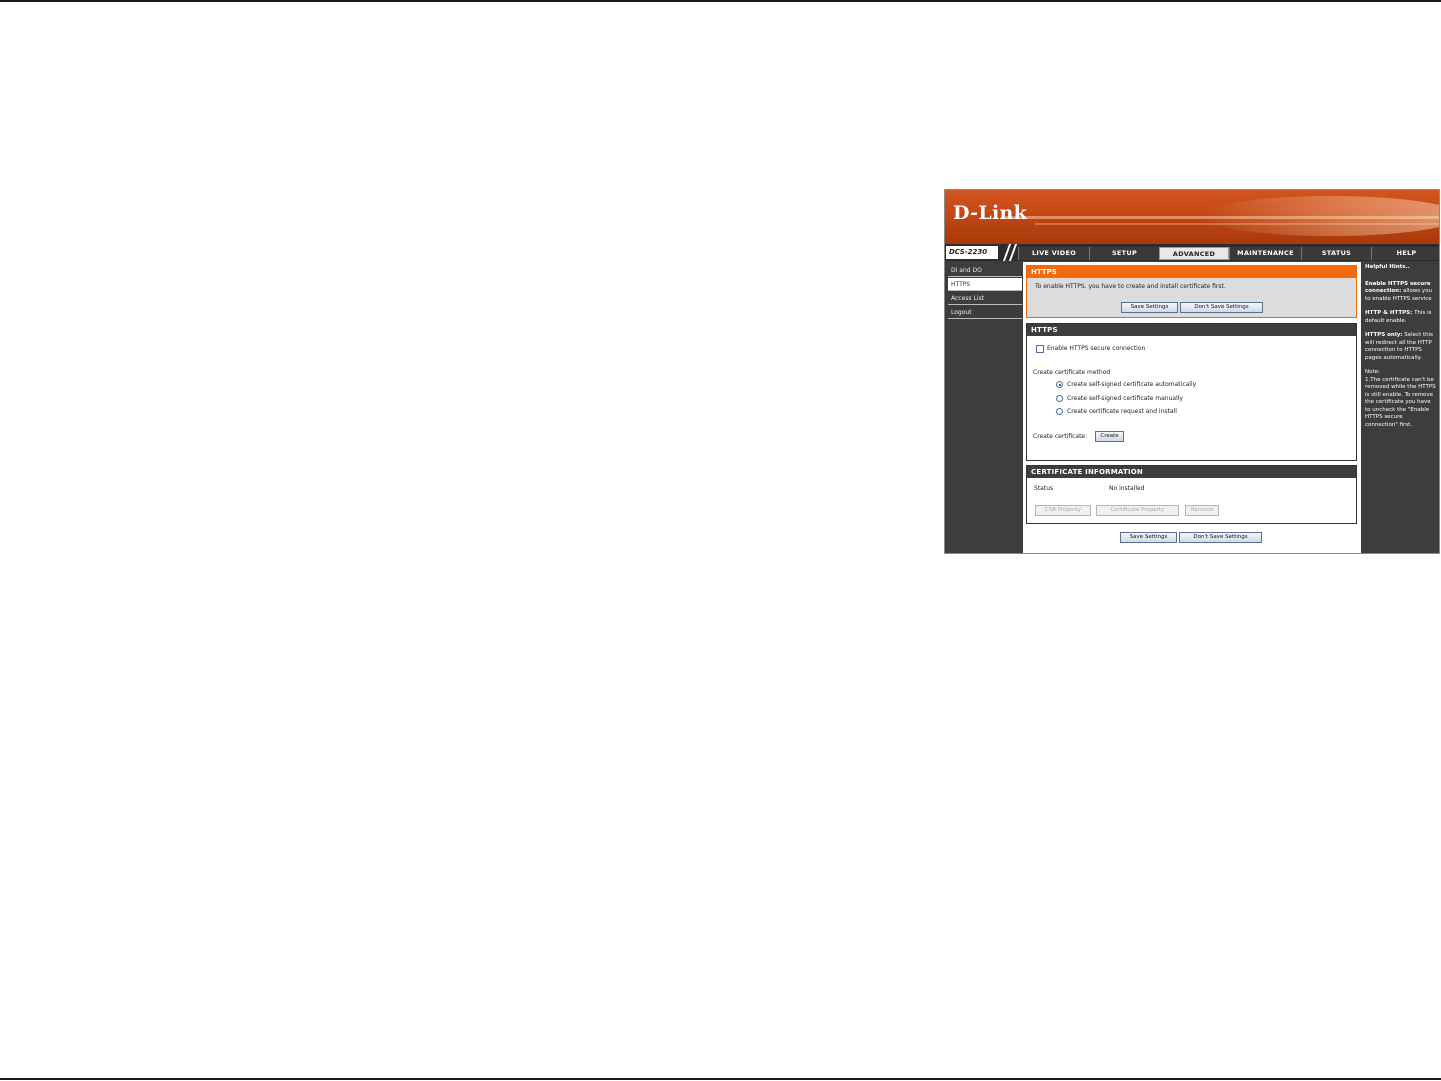 This screenshot has height=1081, width=1441. What do you see at coordinates (1059, 411) in the screenshot?
I see `method-request-radio` at bounding box center [1059, 411].